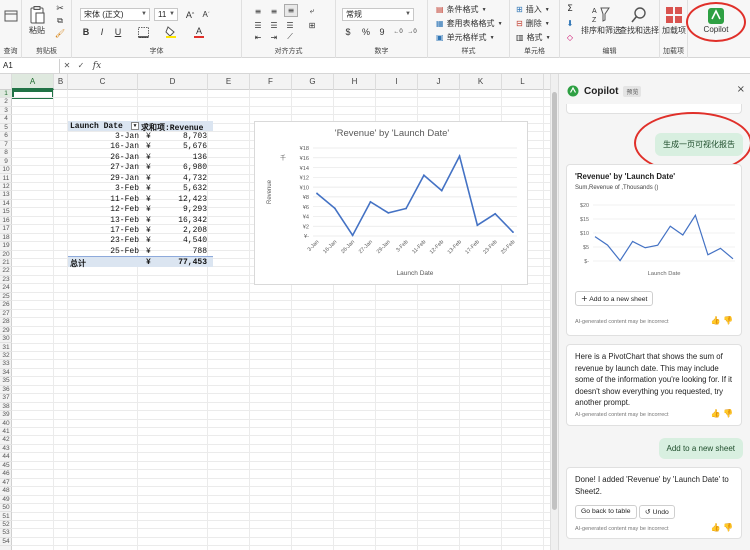 The width and height of the screenshot is (750, 550). Describe the element at coordinates (639, 20) in the screenshot. I see `find-select-button: 查找和选择` at that location.